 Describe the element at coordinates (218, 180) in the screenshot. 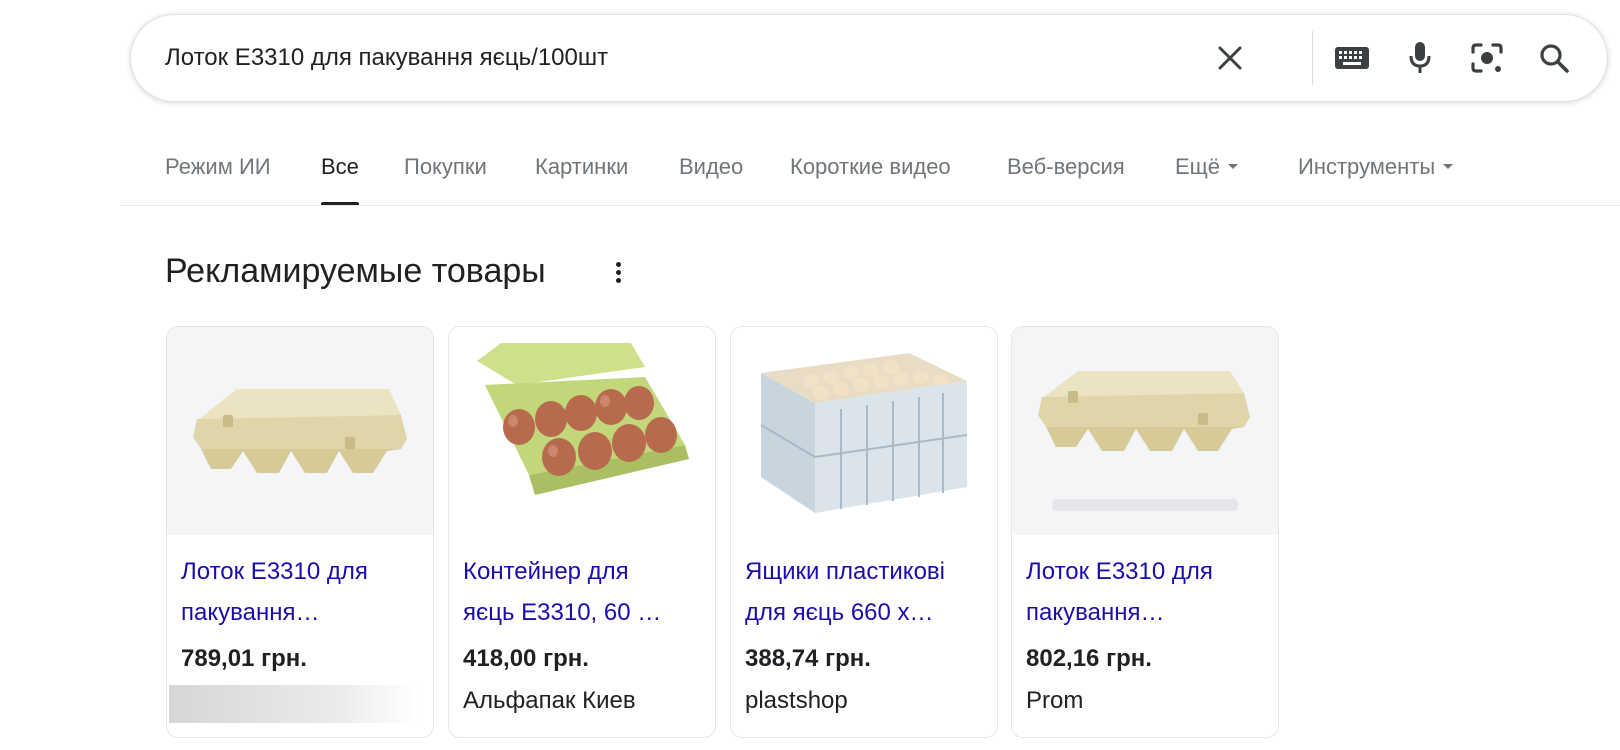

I see `tab-ai-mode: Режим ИИ` at that location.